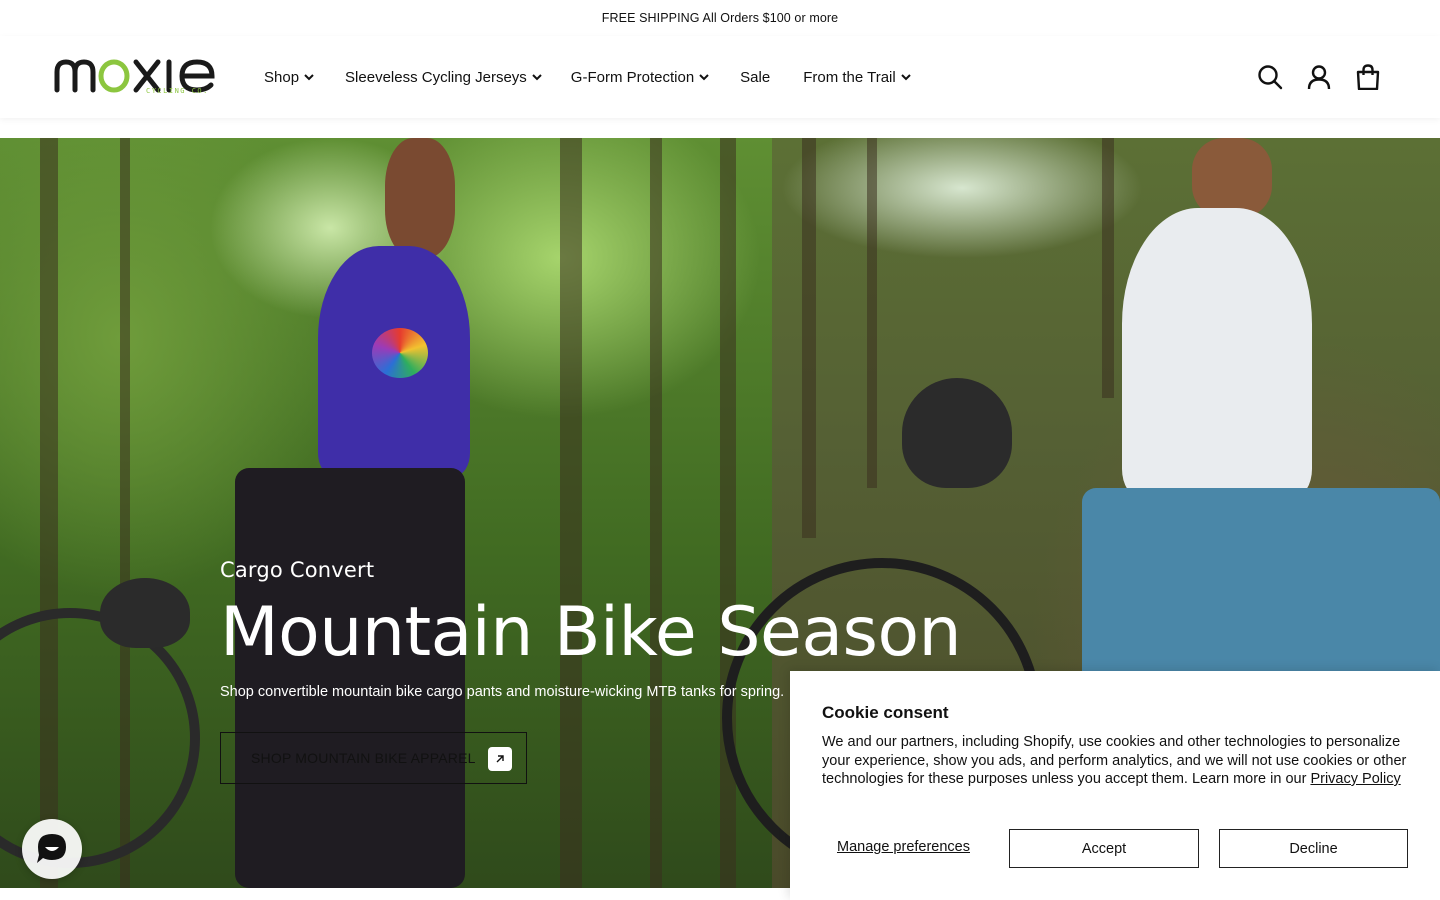 The image size is (1440, 900). Describe the element at coordinates (1355, 779) in the screenshot. I see `privacy-policy-link: Privacy Policy` at that location.